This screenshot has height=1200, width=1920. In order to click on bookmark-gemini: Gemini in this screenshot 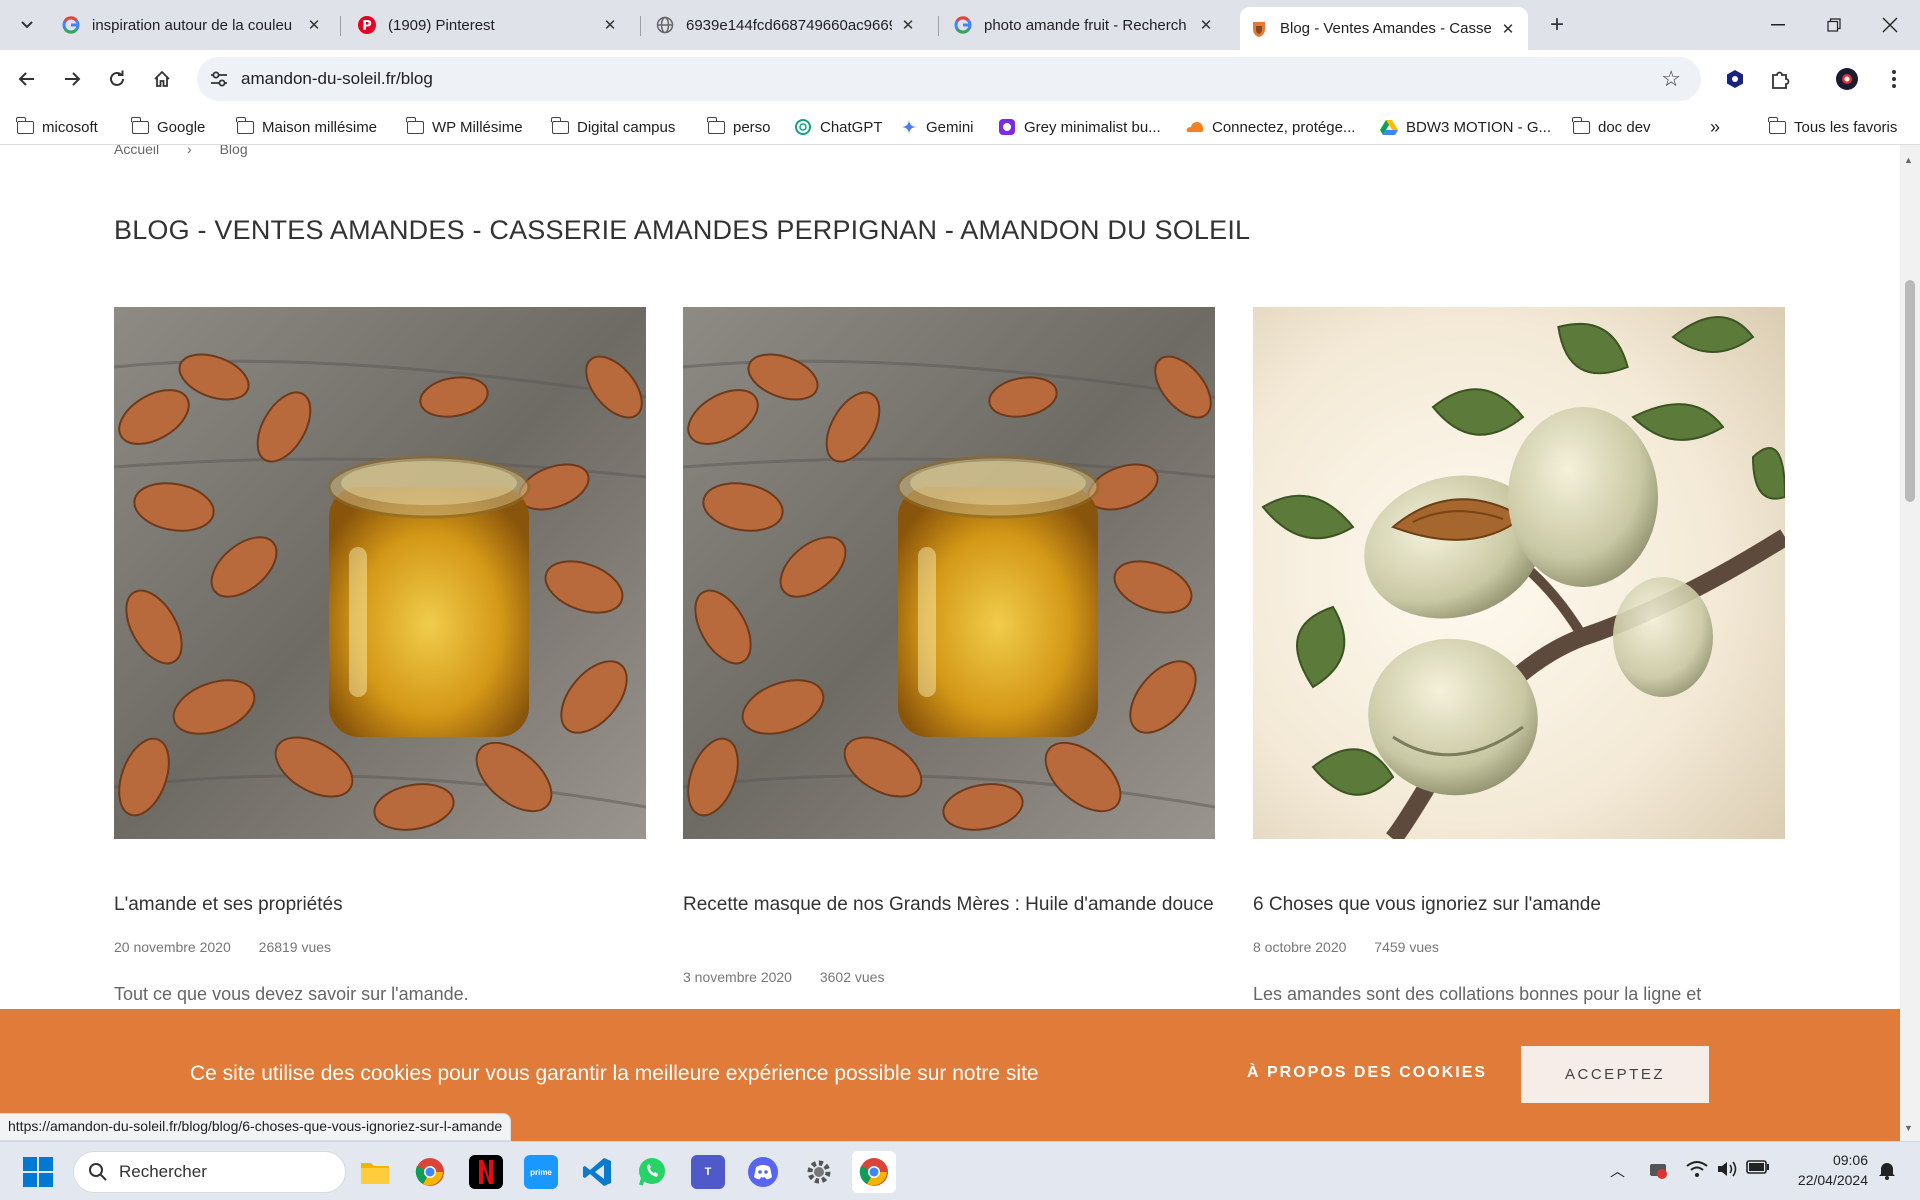, I will do `click(937, 127)`.